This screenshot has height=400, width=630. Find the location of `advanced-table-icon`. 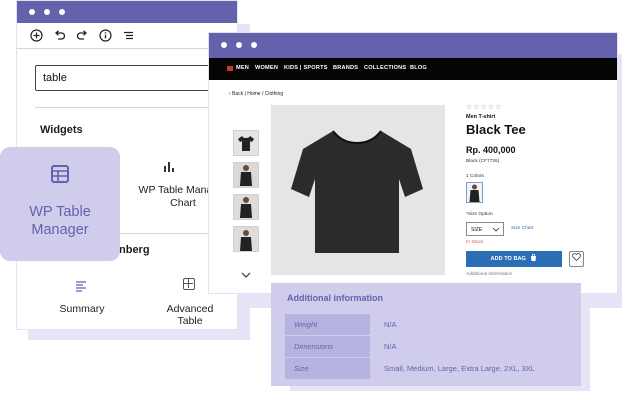

advanced-table-icon is located at coordinates (189, 284).